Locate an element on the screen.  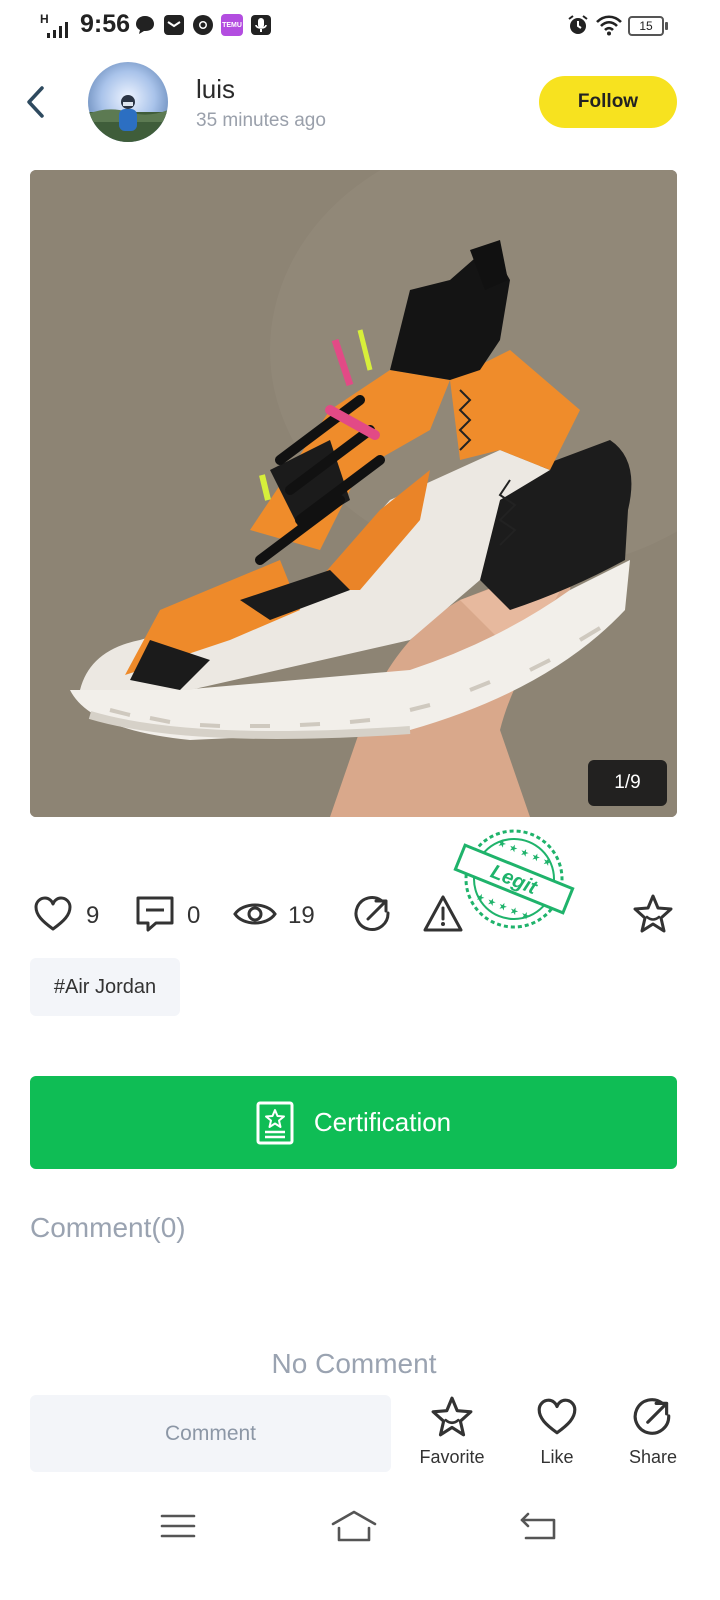
avatar is located at coordinates (128, 102).